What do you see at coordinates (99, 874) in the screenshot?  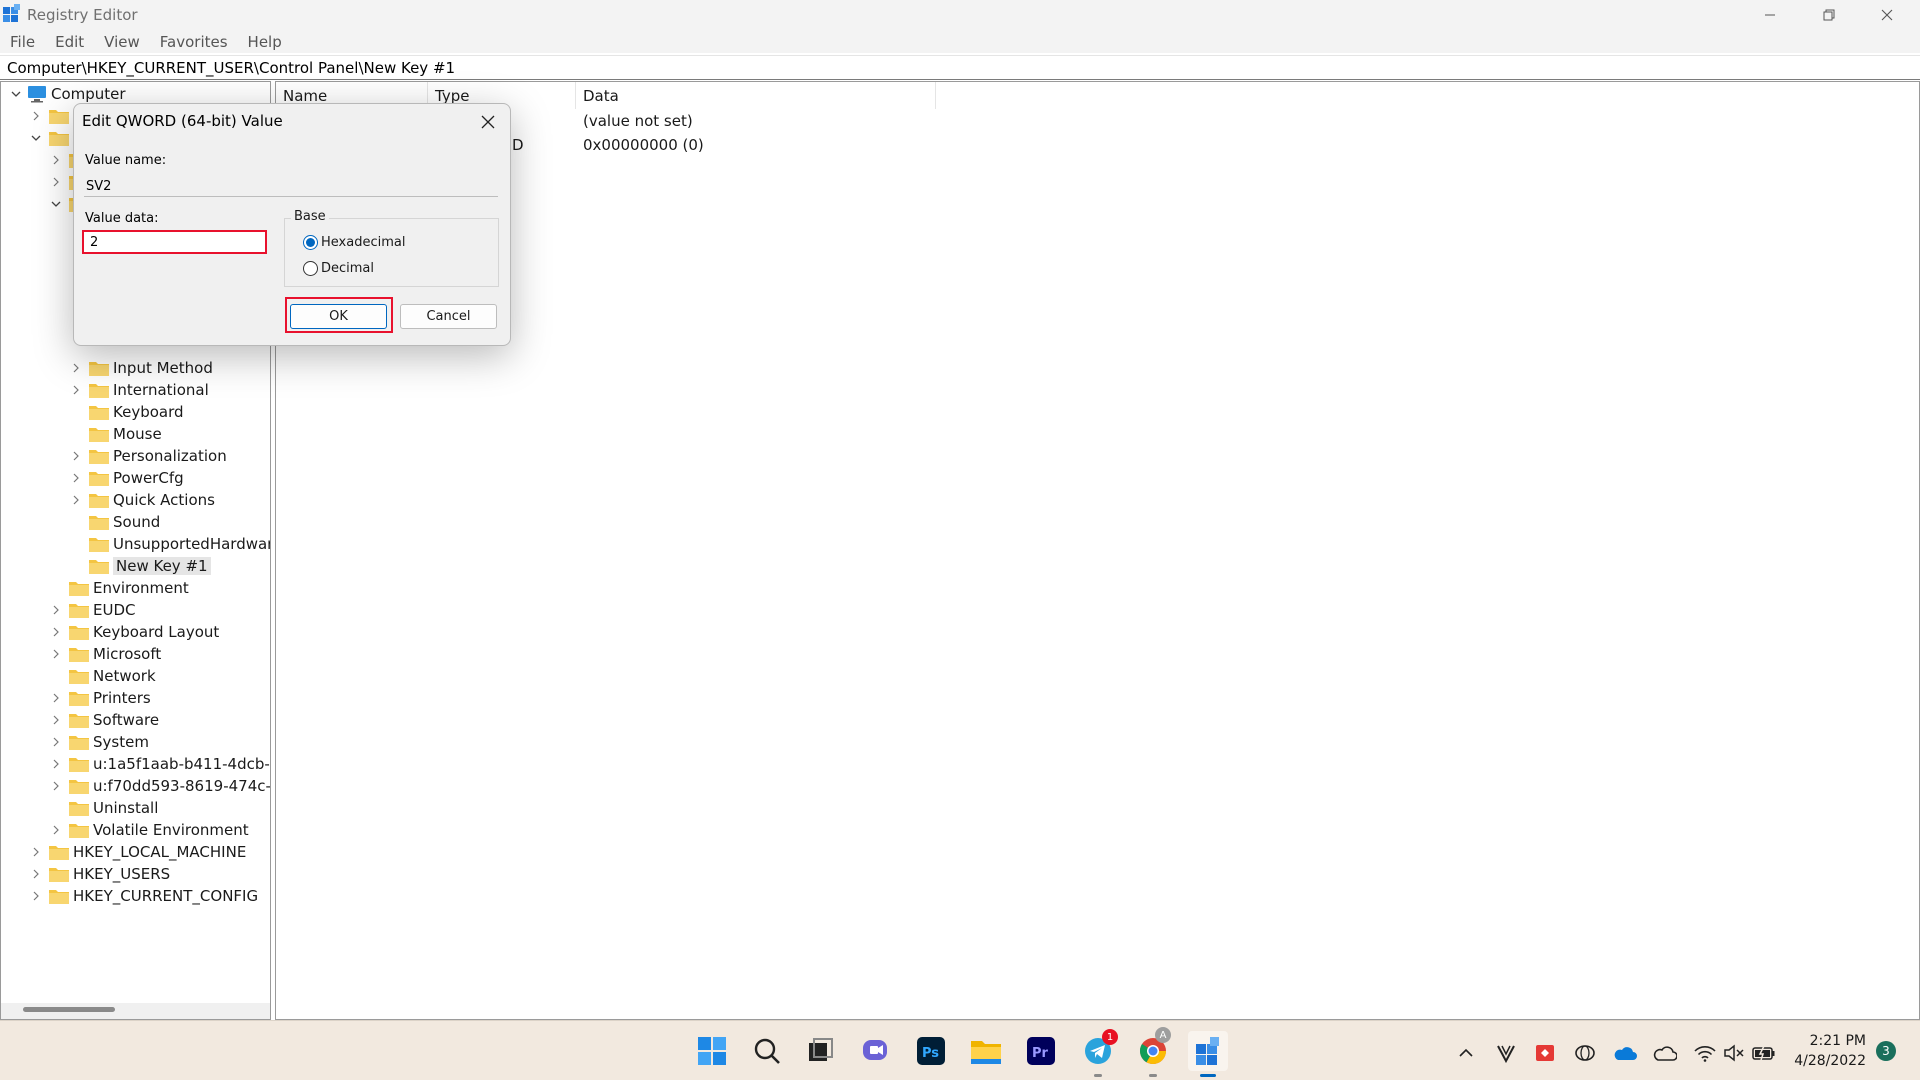 I see `tree-item: HKEY_USERS` at bounding box center [99, 874].